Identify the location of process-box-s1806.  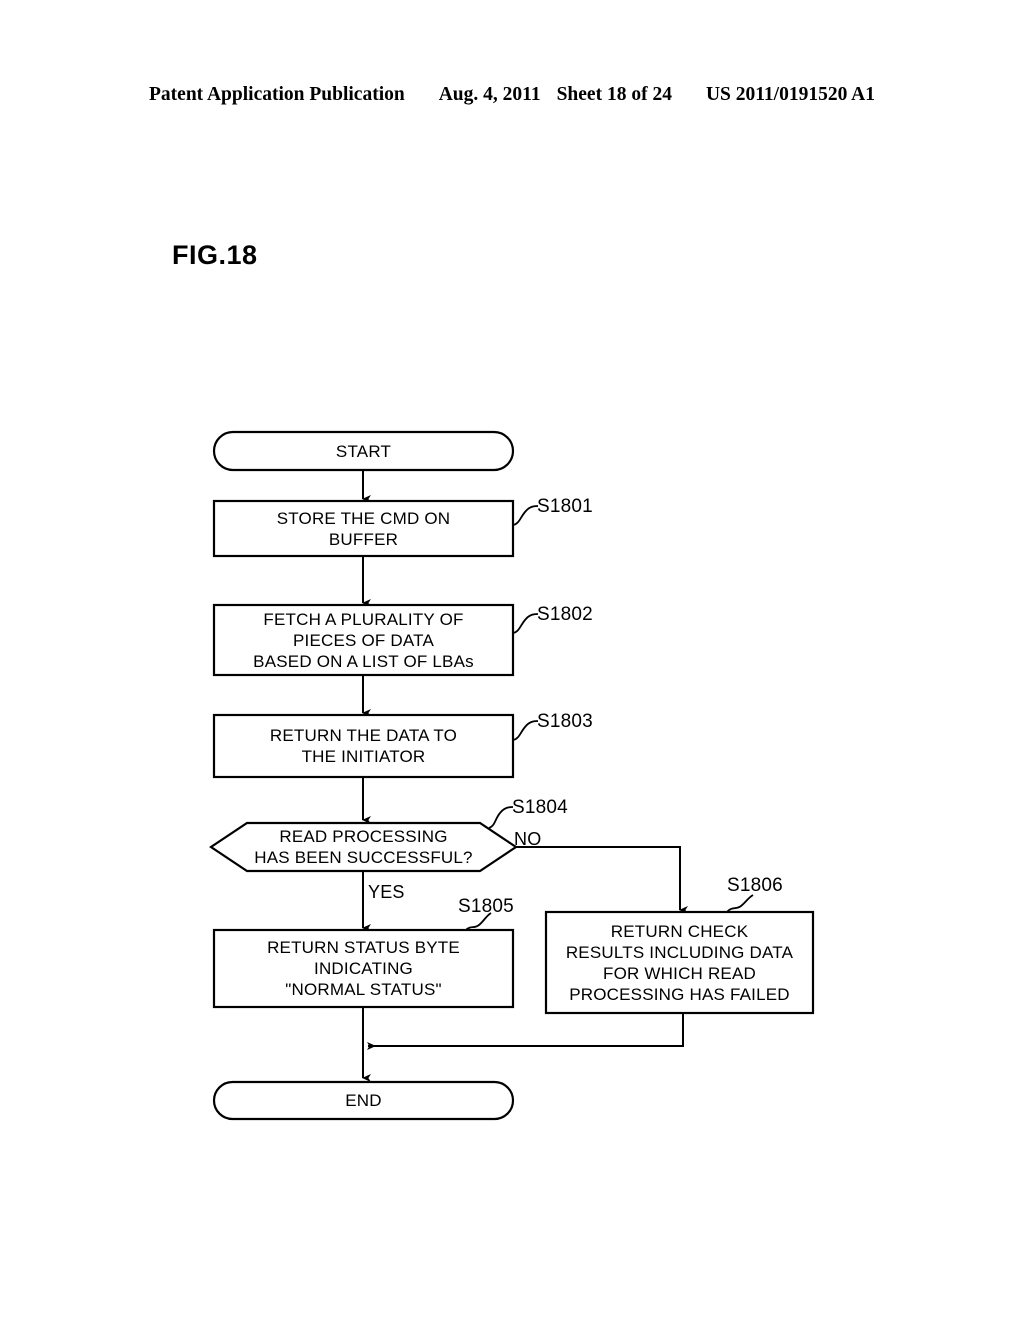
(679, 962).